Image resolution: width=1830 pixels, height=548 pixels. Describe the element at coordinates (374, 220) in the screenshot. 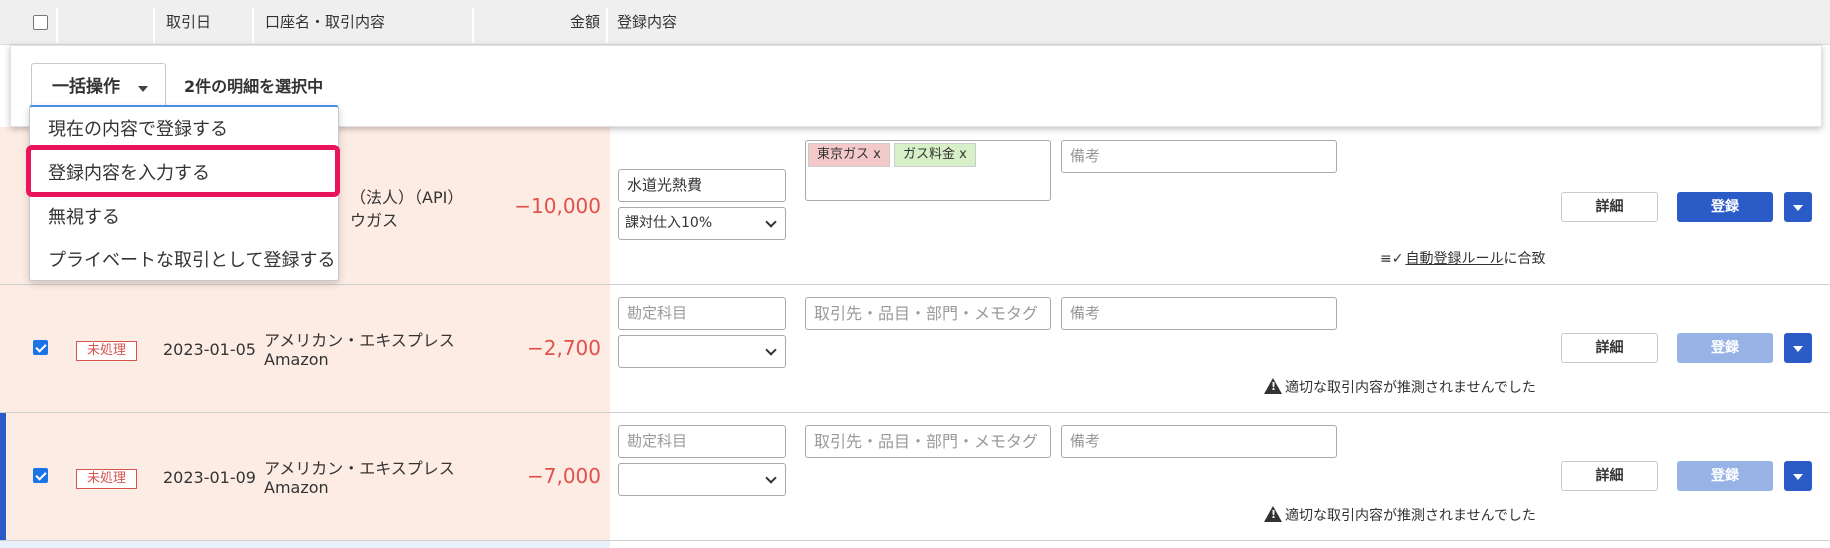

I see `transaction-description: ウガス` at that location.